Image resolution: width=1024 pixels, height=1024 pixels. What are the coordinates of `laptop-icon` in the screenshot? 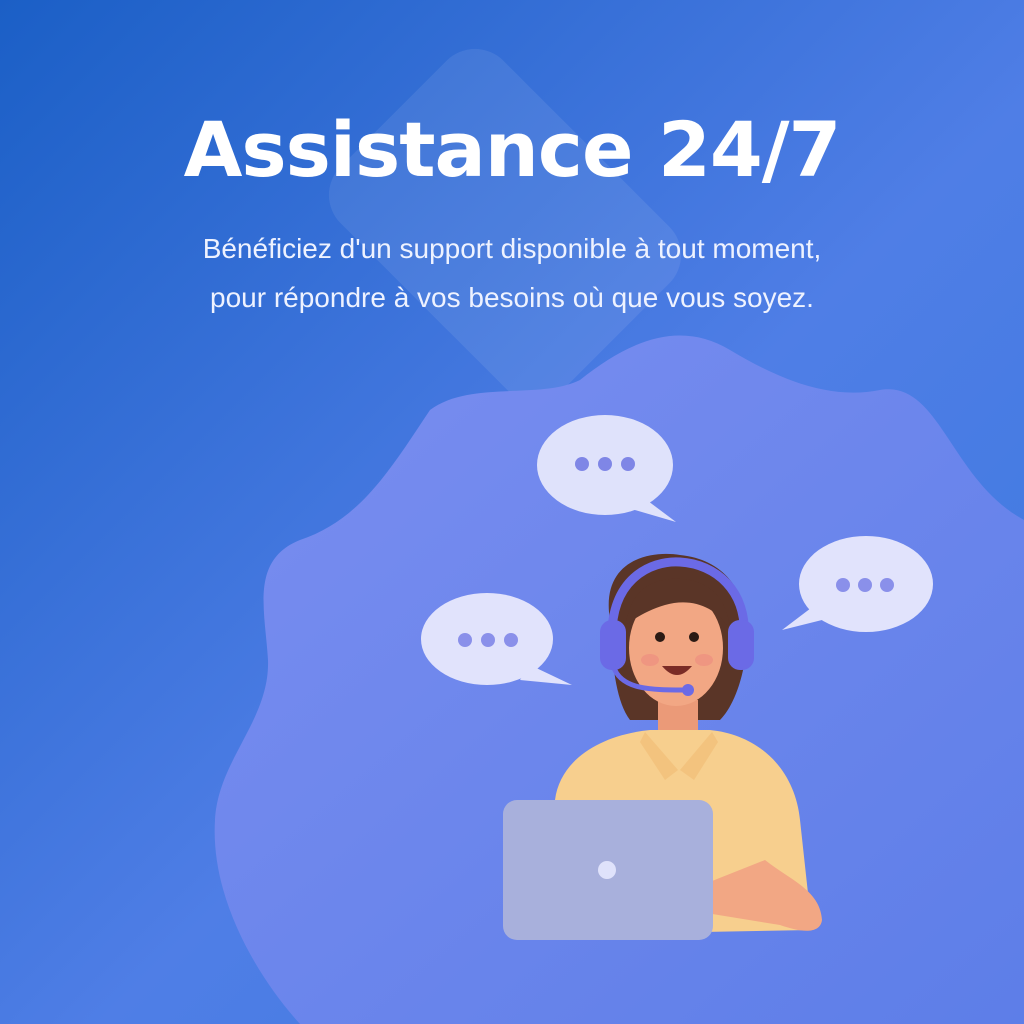 It's located at (608, 870).